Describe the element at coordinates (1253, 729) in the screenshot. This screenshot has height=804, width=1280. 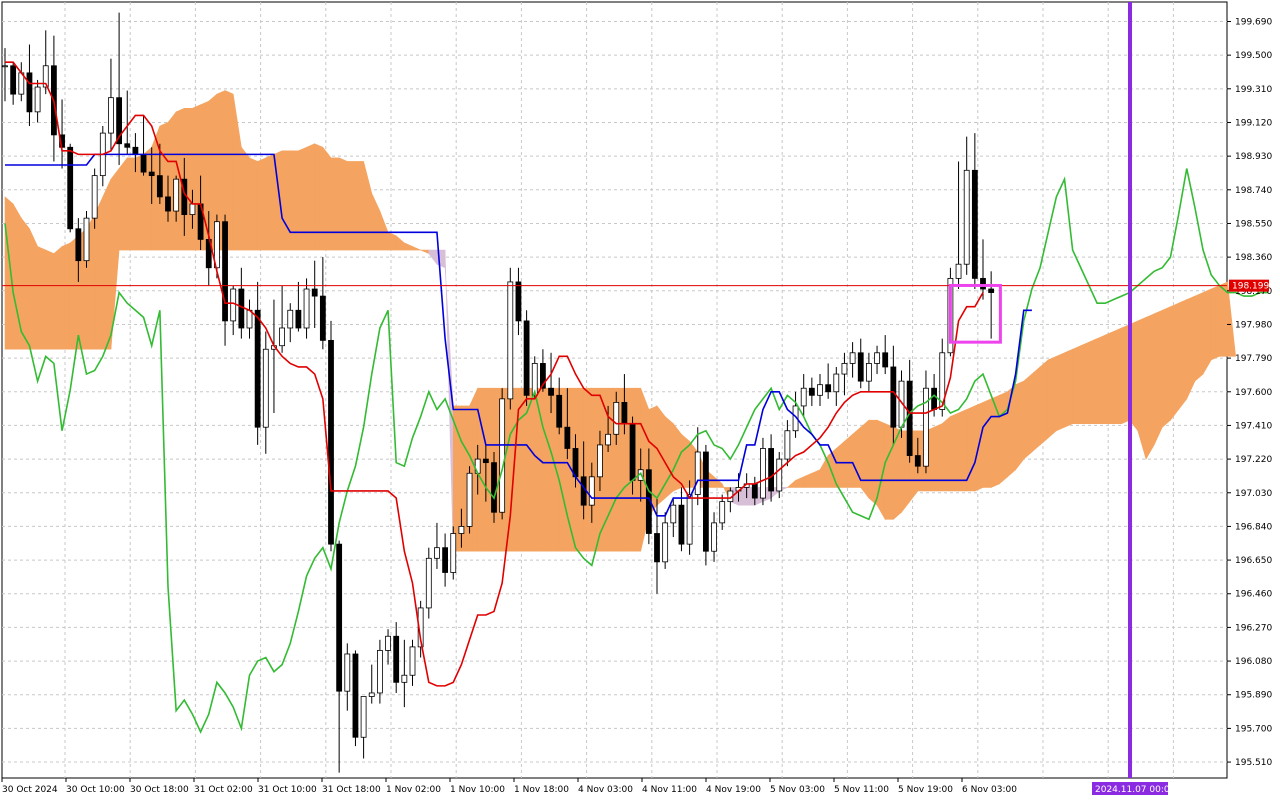
I see `y-tick-label: 195.700` at that location.